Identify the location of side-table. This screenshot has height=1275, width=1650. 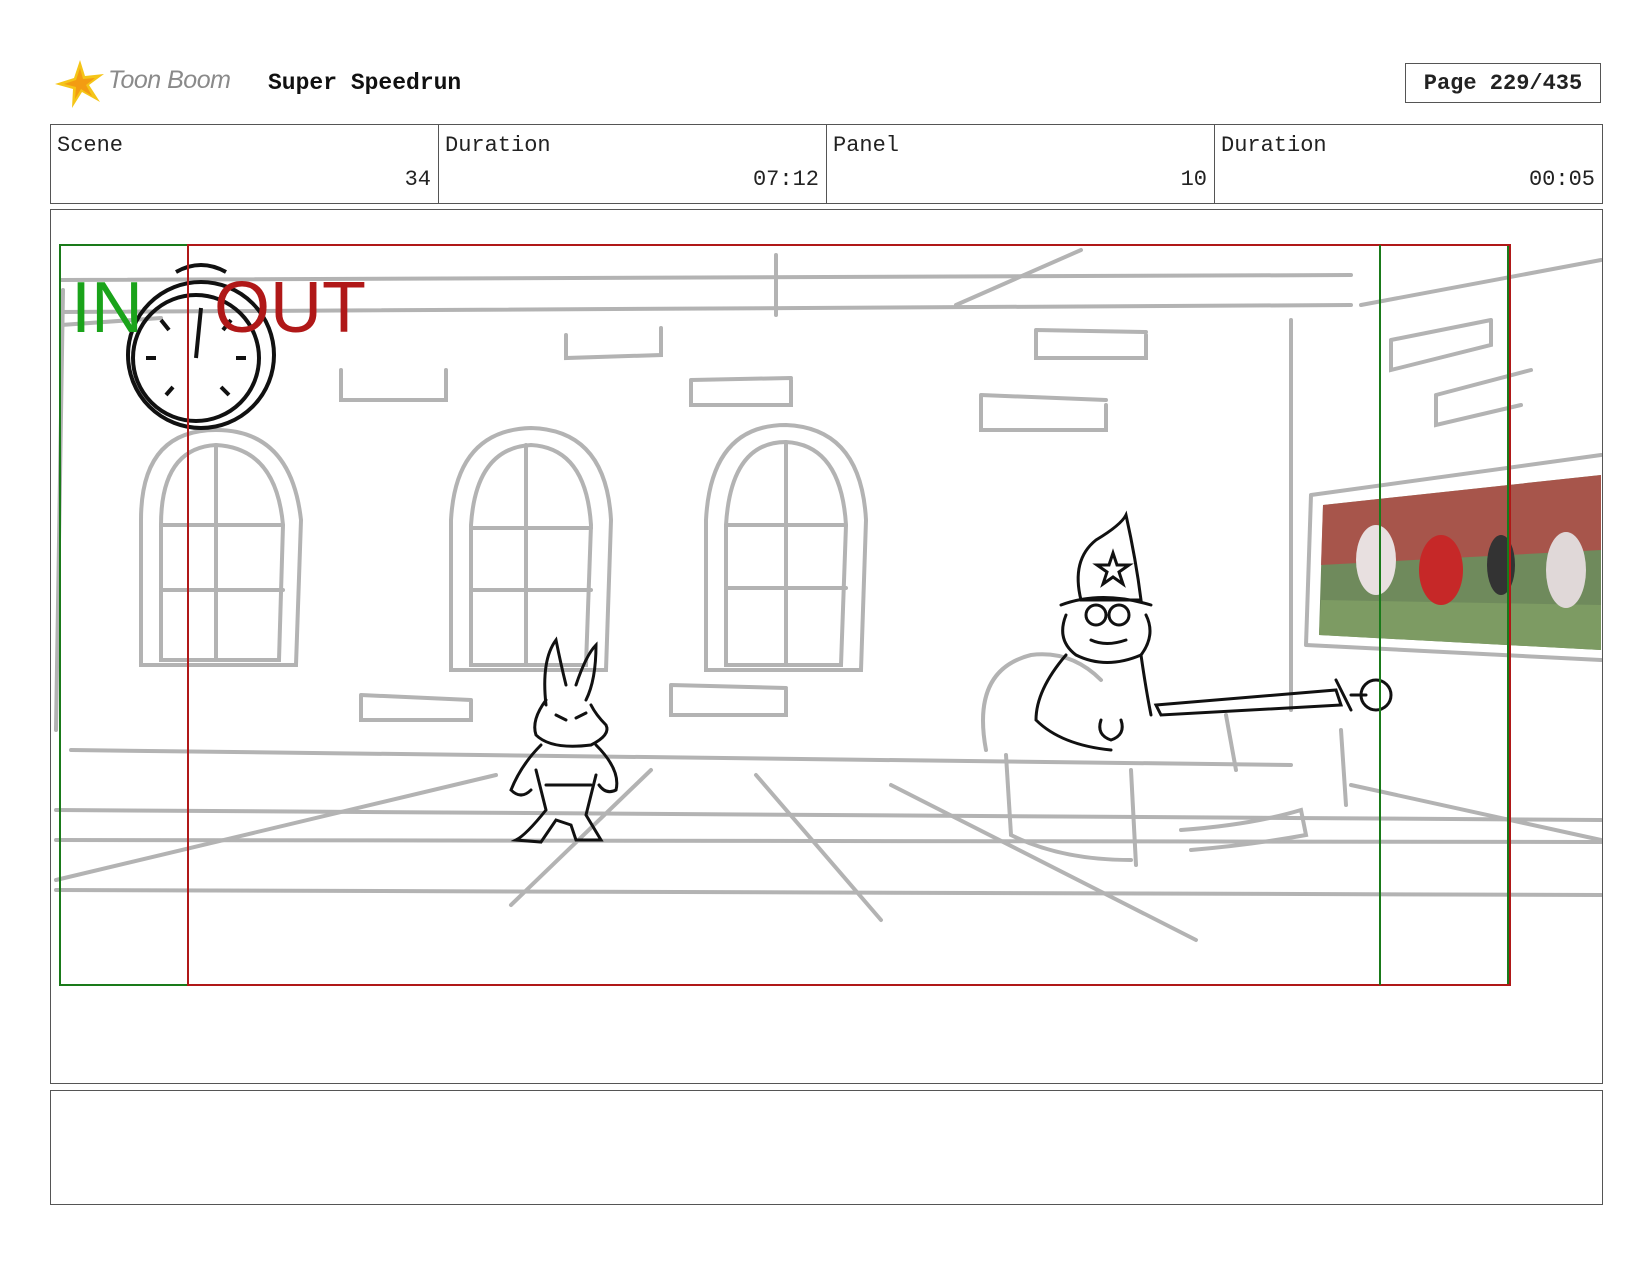
(1286, 760).